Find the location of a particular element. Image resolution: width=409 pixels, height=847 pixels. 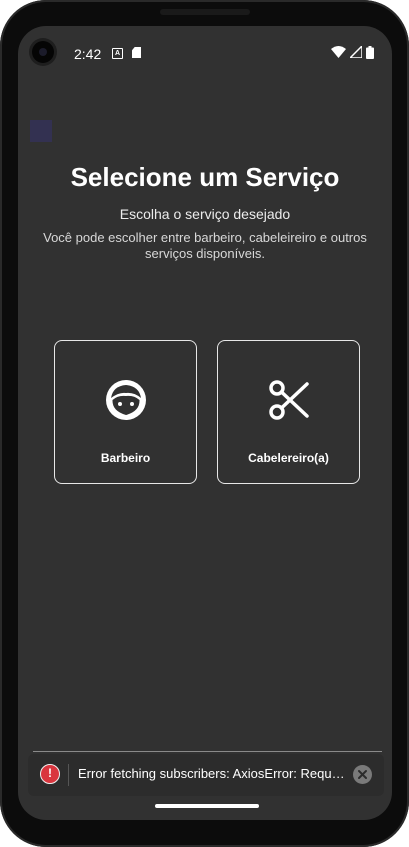

signal-icon is located at coordinates (356, 52).